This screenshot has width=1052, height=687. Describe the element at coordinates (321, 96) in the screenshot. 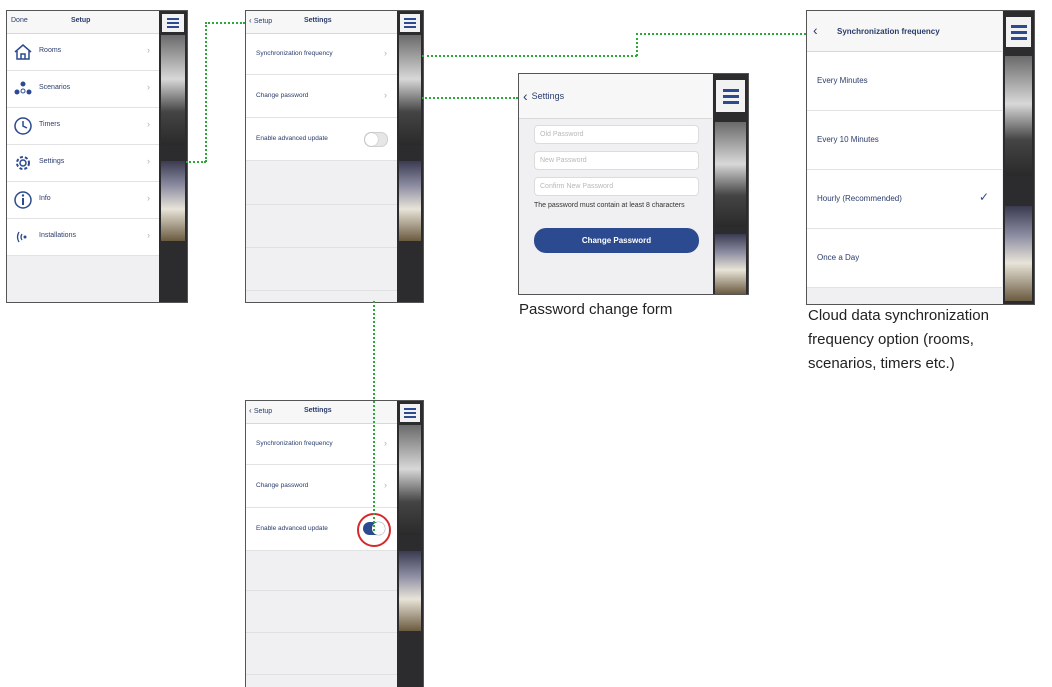

I see `change-password-row: Change password ›` at that location.